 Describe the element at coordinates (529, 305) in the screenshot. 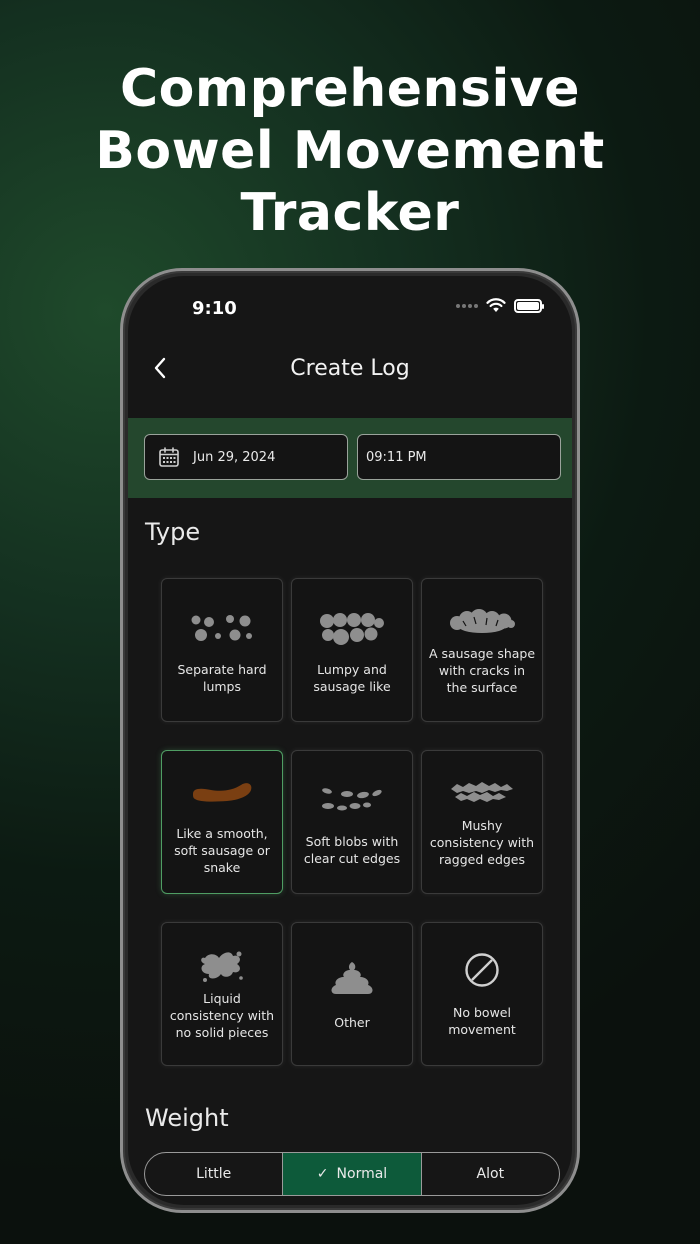

I see `battery-icon` at that location.